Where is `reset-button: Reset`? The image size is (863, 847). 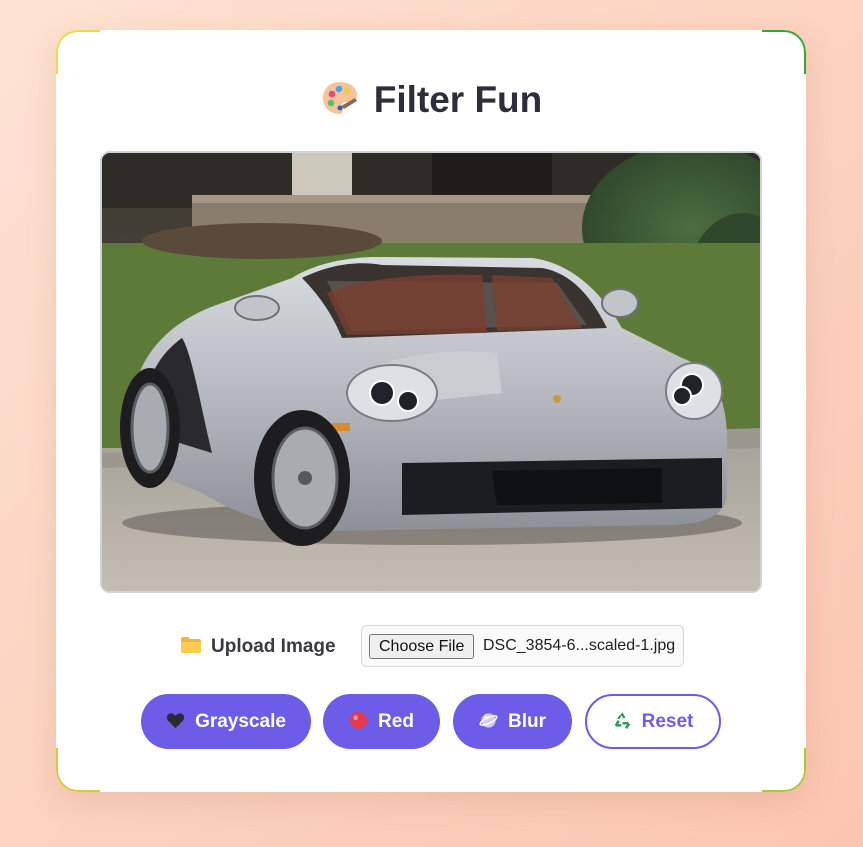 reset-button: Reset is located at coordinates (653, 721).